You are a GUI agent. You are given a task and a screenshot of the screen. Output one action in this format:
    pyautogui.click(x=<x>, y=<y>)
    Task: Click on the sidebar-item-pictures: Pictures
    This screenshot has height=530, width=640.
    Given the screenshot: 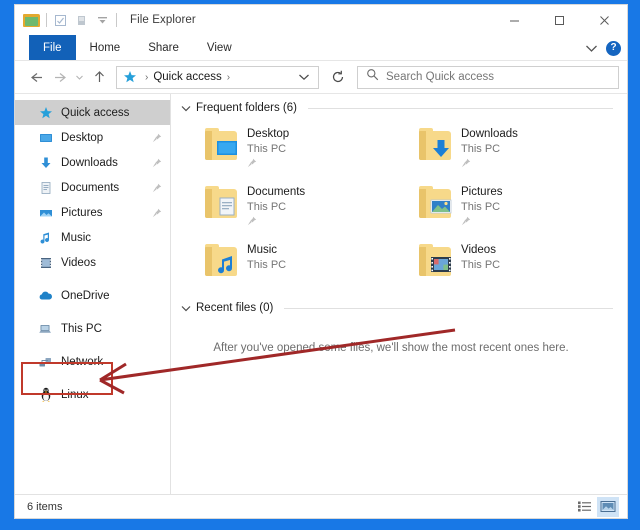 What is the action you would take?
    pyautogui.click(x=92, y=212)
    